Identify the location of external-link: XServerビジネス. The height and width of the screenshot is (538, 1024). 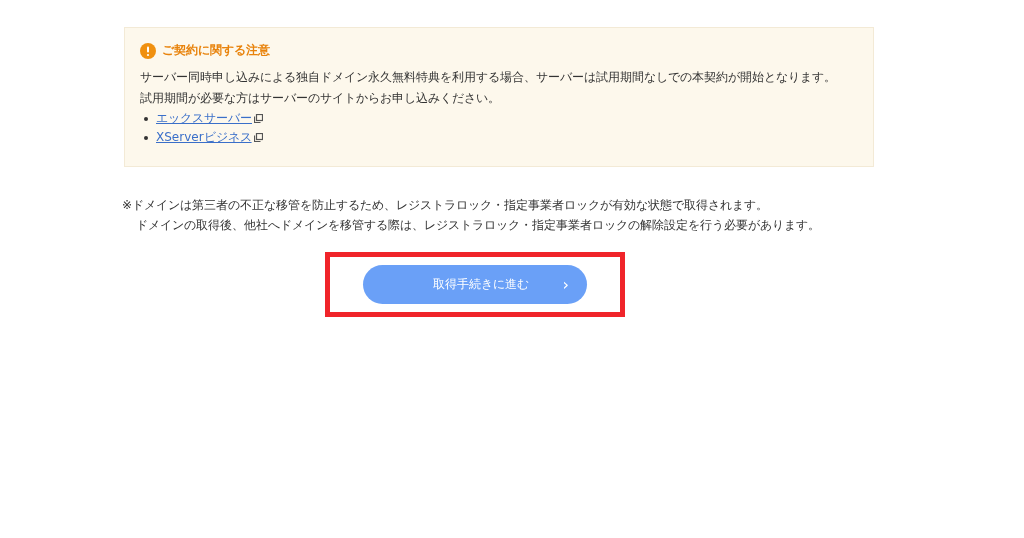
(204, 137).